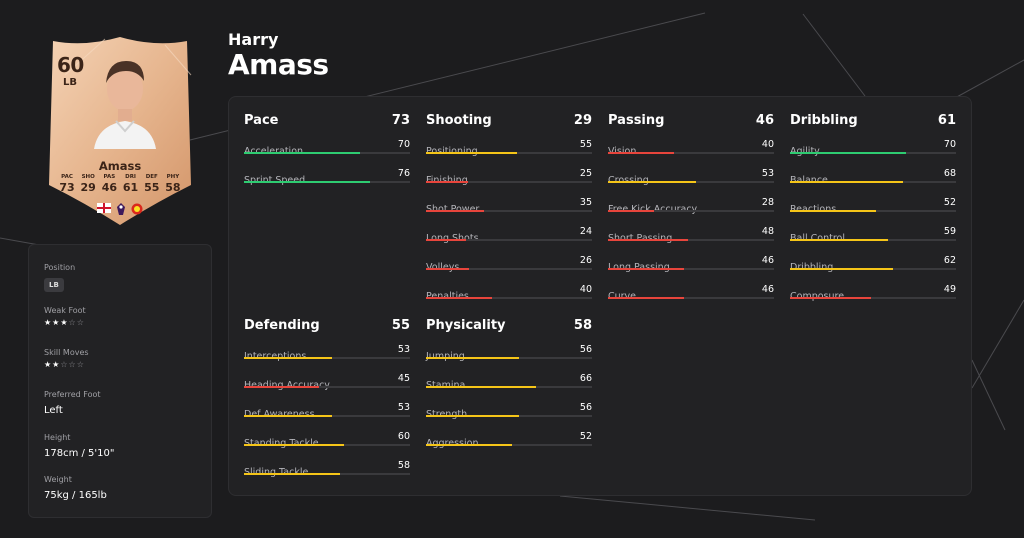  What do you see at coordinates (109, 187) in the screenshot?
I see `card-stat-value: 46` at bounding box center [109, 187].